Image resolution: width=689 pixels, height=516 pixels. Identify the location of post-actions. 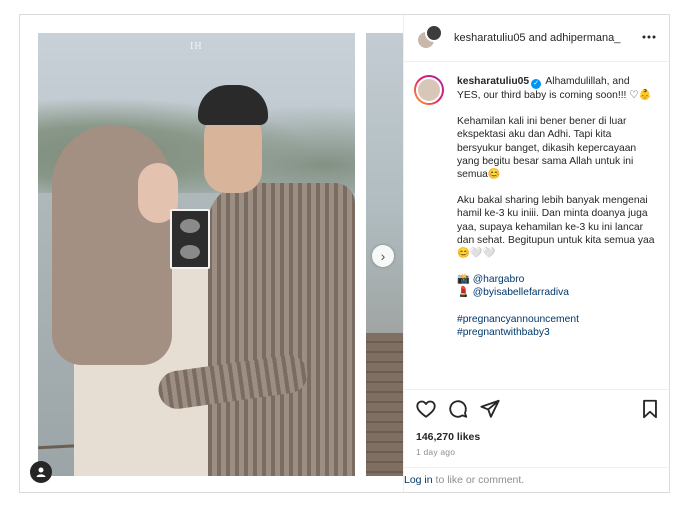
(536, 409).